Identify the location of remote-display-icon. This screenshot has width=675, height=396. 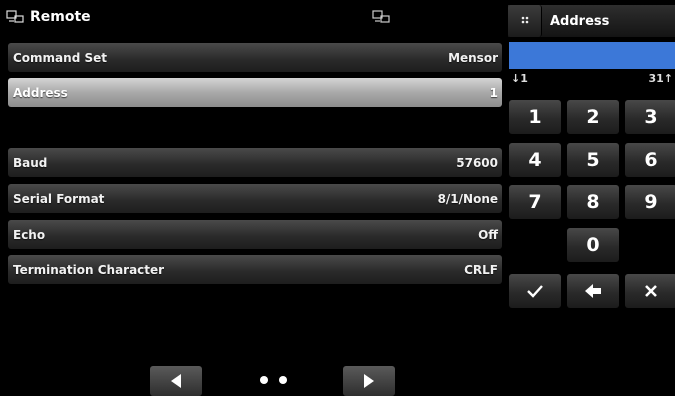
(381, 18).